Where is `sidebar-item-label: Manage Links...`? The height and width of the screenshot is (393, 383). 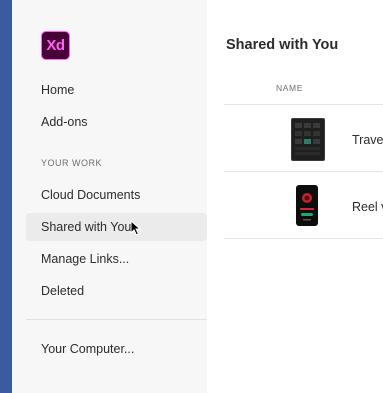
sidebar-item-label: Manage Links... is located at coordinates (85, 259).